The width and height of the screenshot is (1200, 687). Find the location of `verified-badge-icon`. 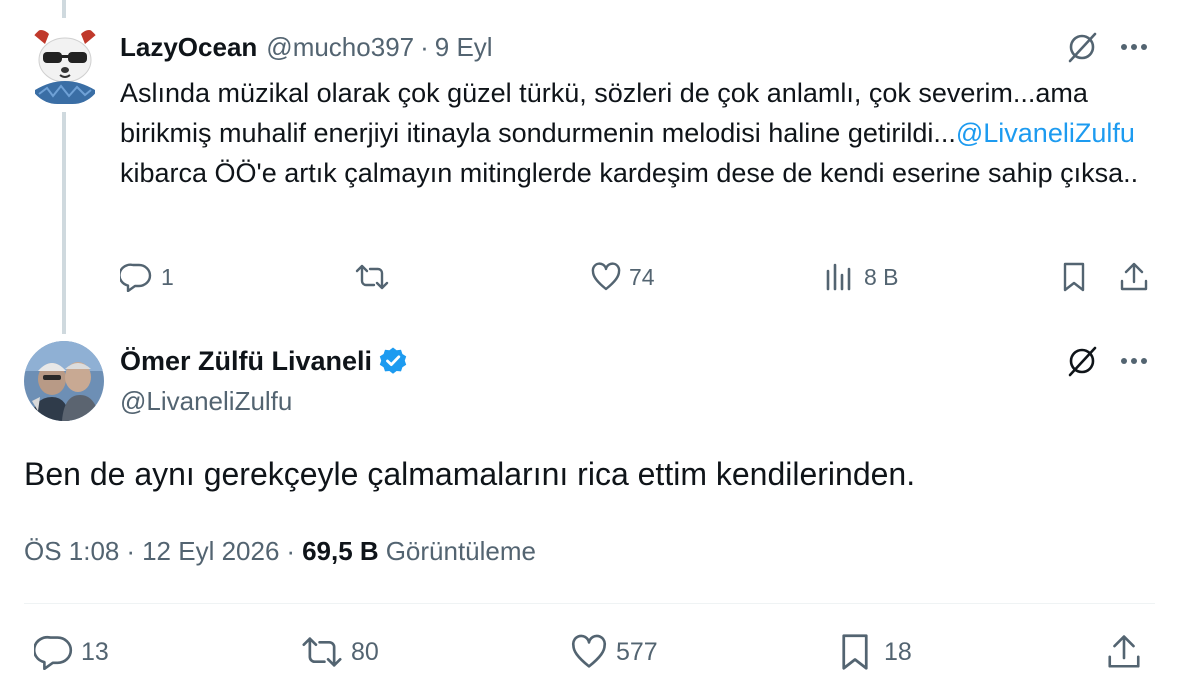

verified-badge-icon is located at coordinates (393, 361).